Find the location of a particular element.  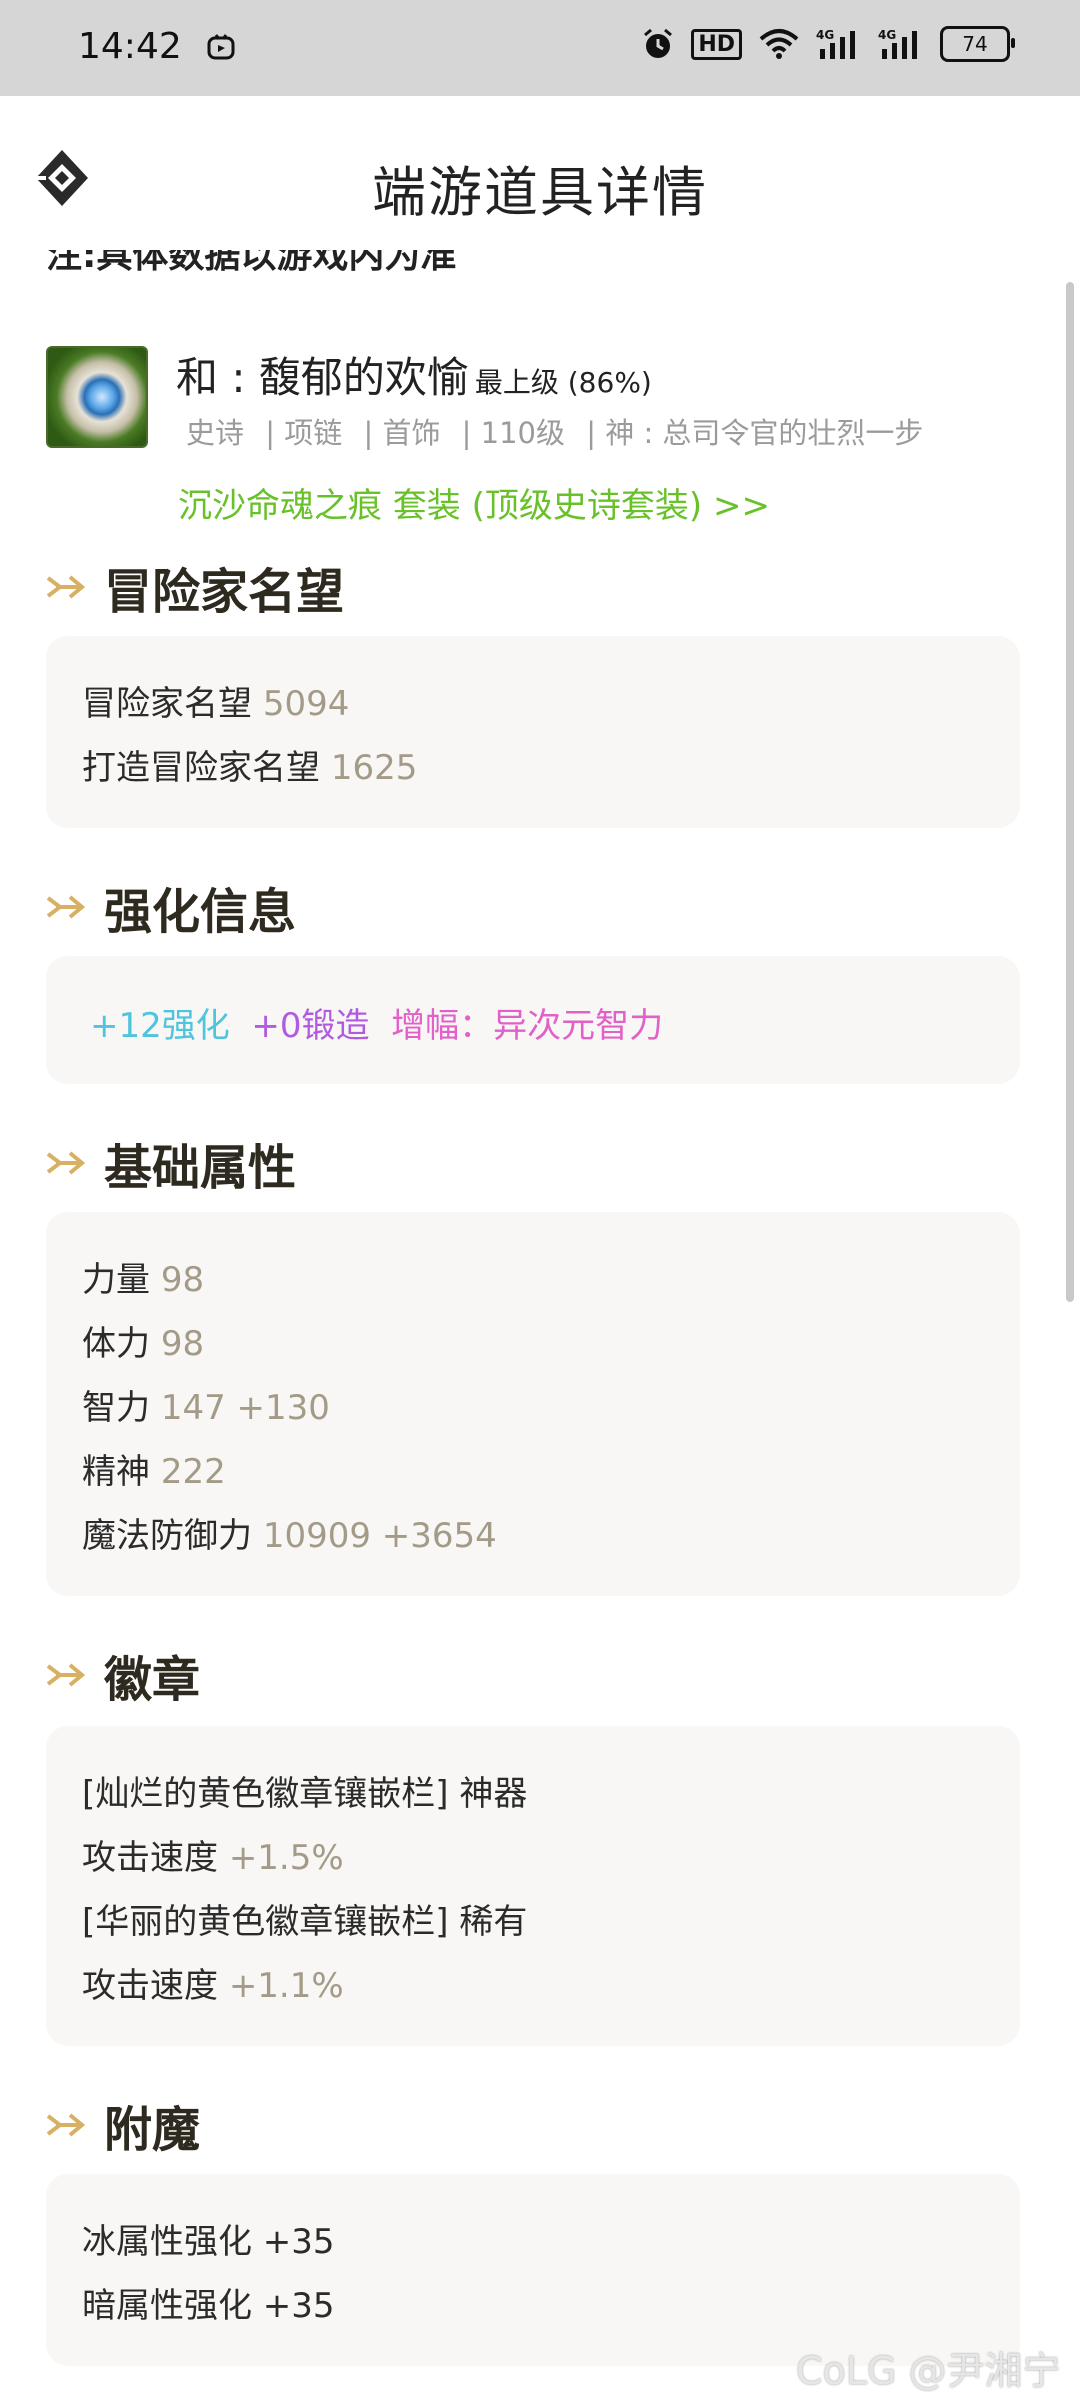

page-title: 端游道具详情 is located at coordinates (540, 192).